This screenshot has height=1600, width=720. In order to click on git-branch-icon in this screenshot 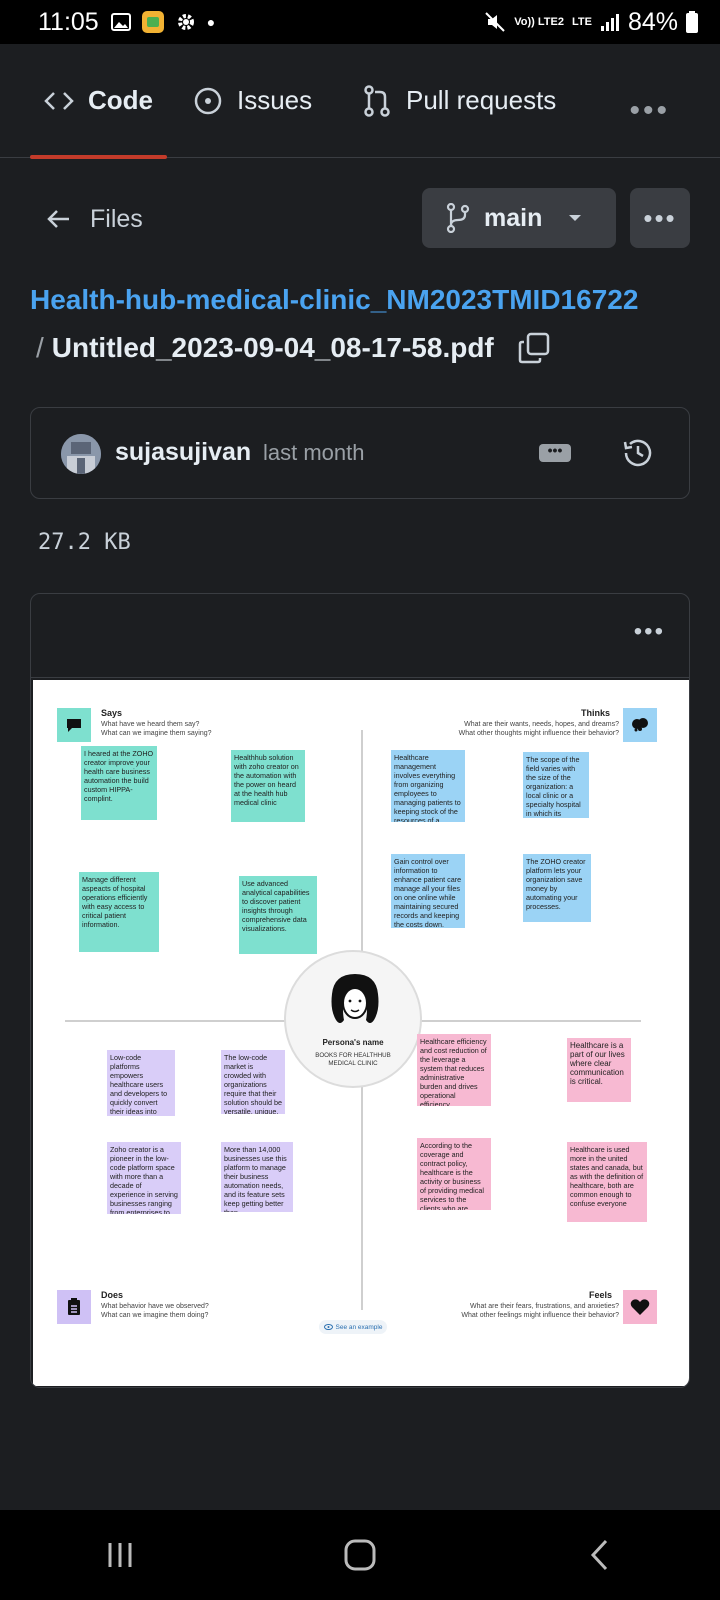, I will do `click(458, 218)`.